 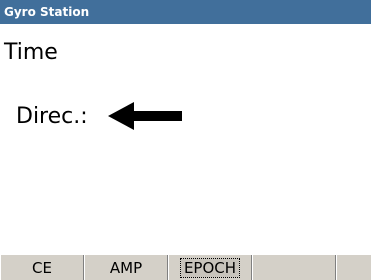 I want to click on tab-bar: CE AMP EPOCH, so click(x=185, y=267).